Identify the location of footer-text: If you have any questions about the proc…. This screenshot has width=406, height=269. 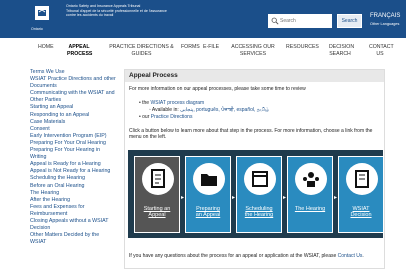
(246, 256).